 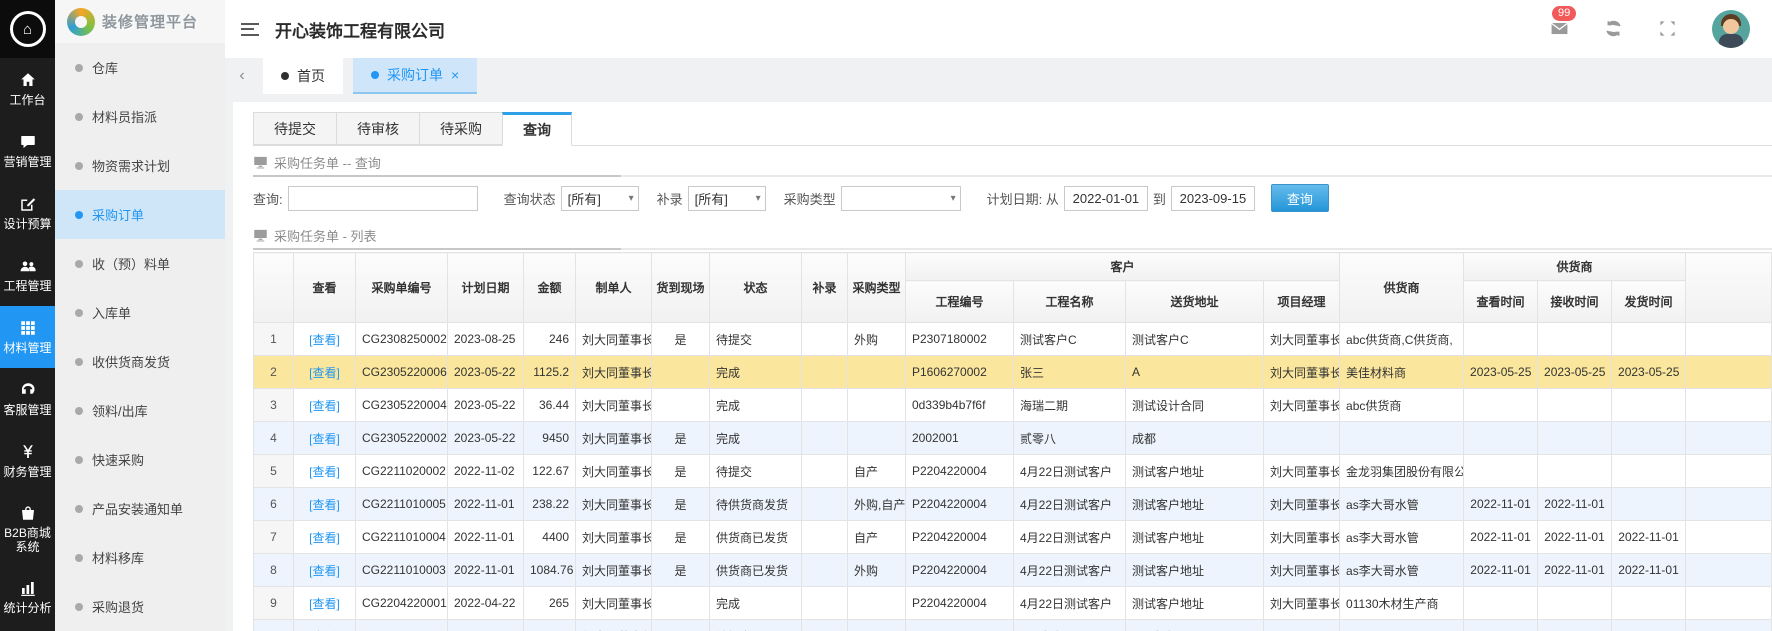 I want to click on type-label: 采购类型, so click(x=809, y=199).